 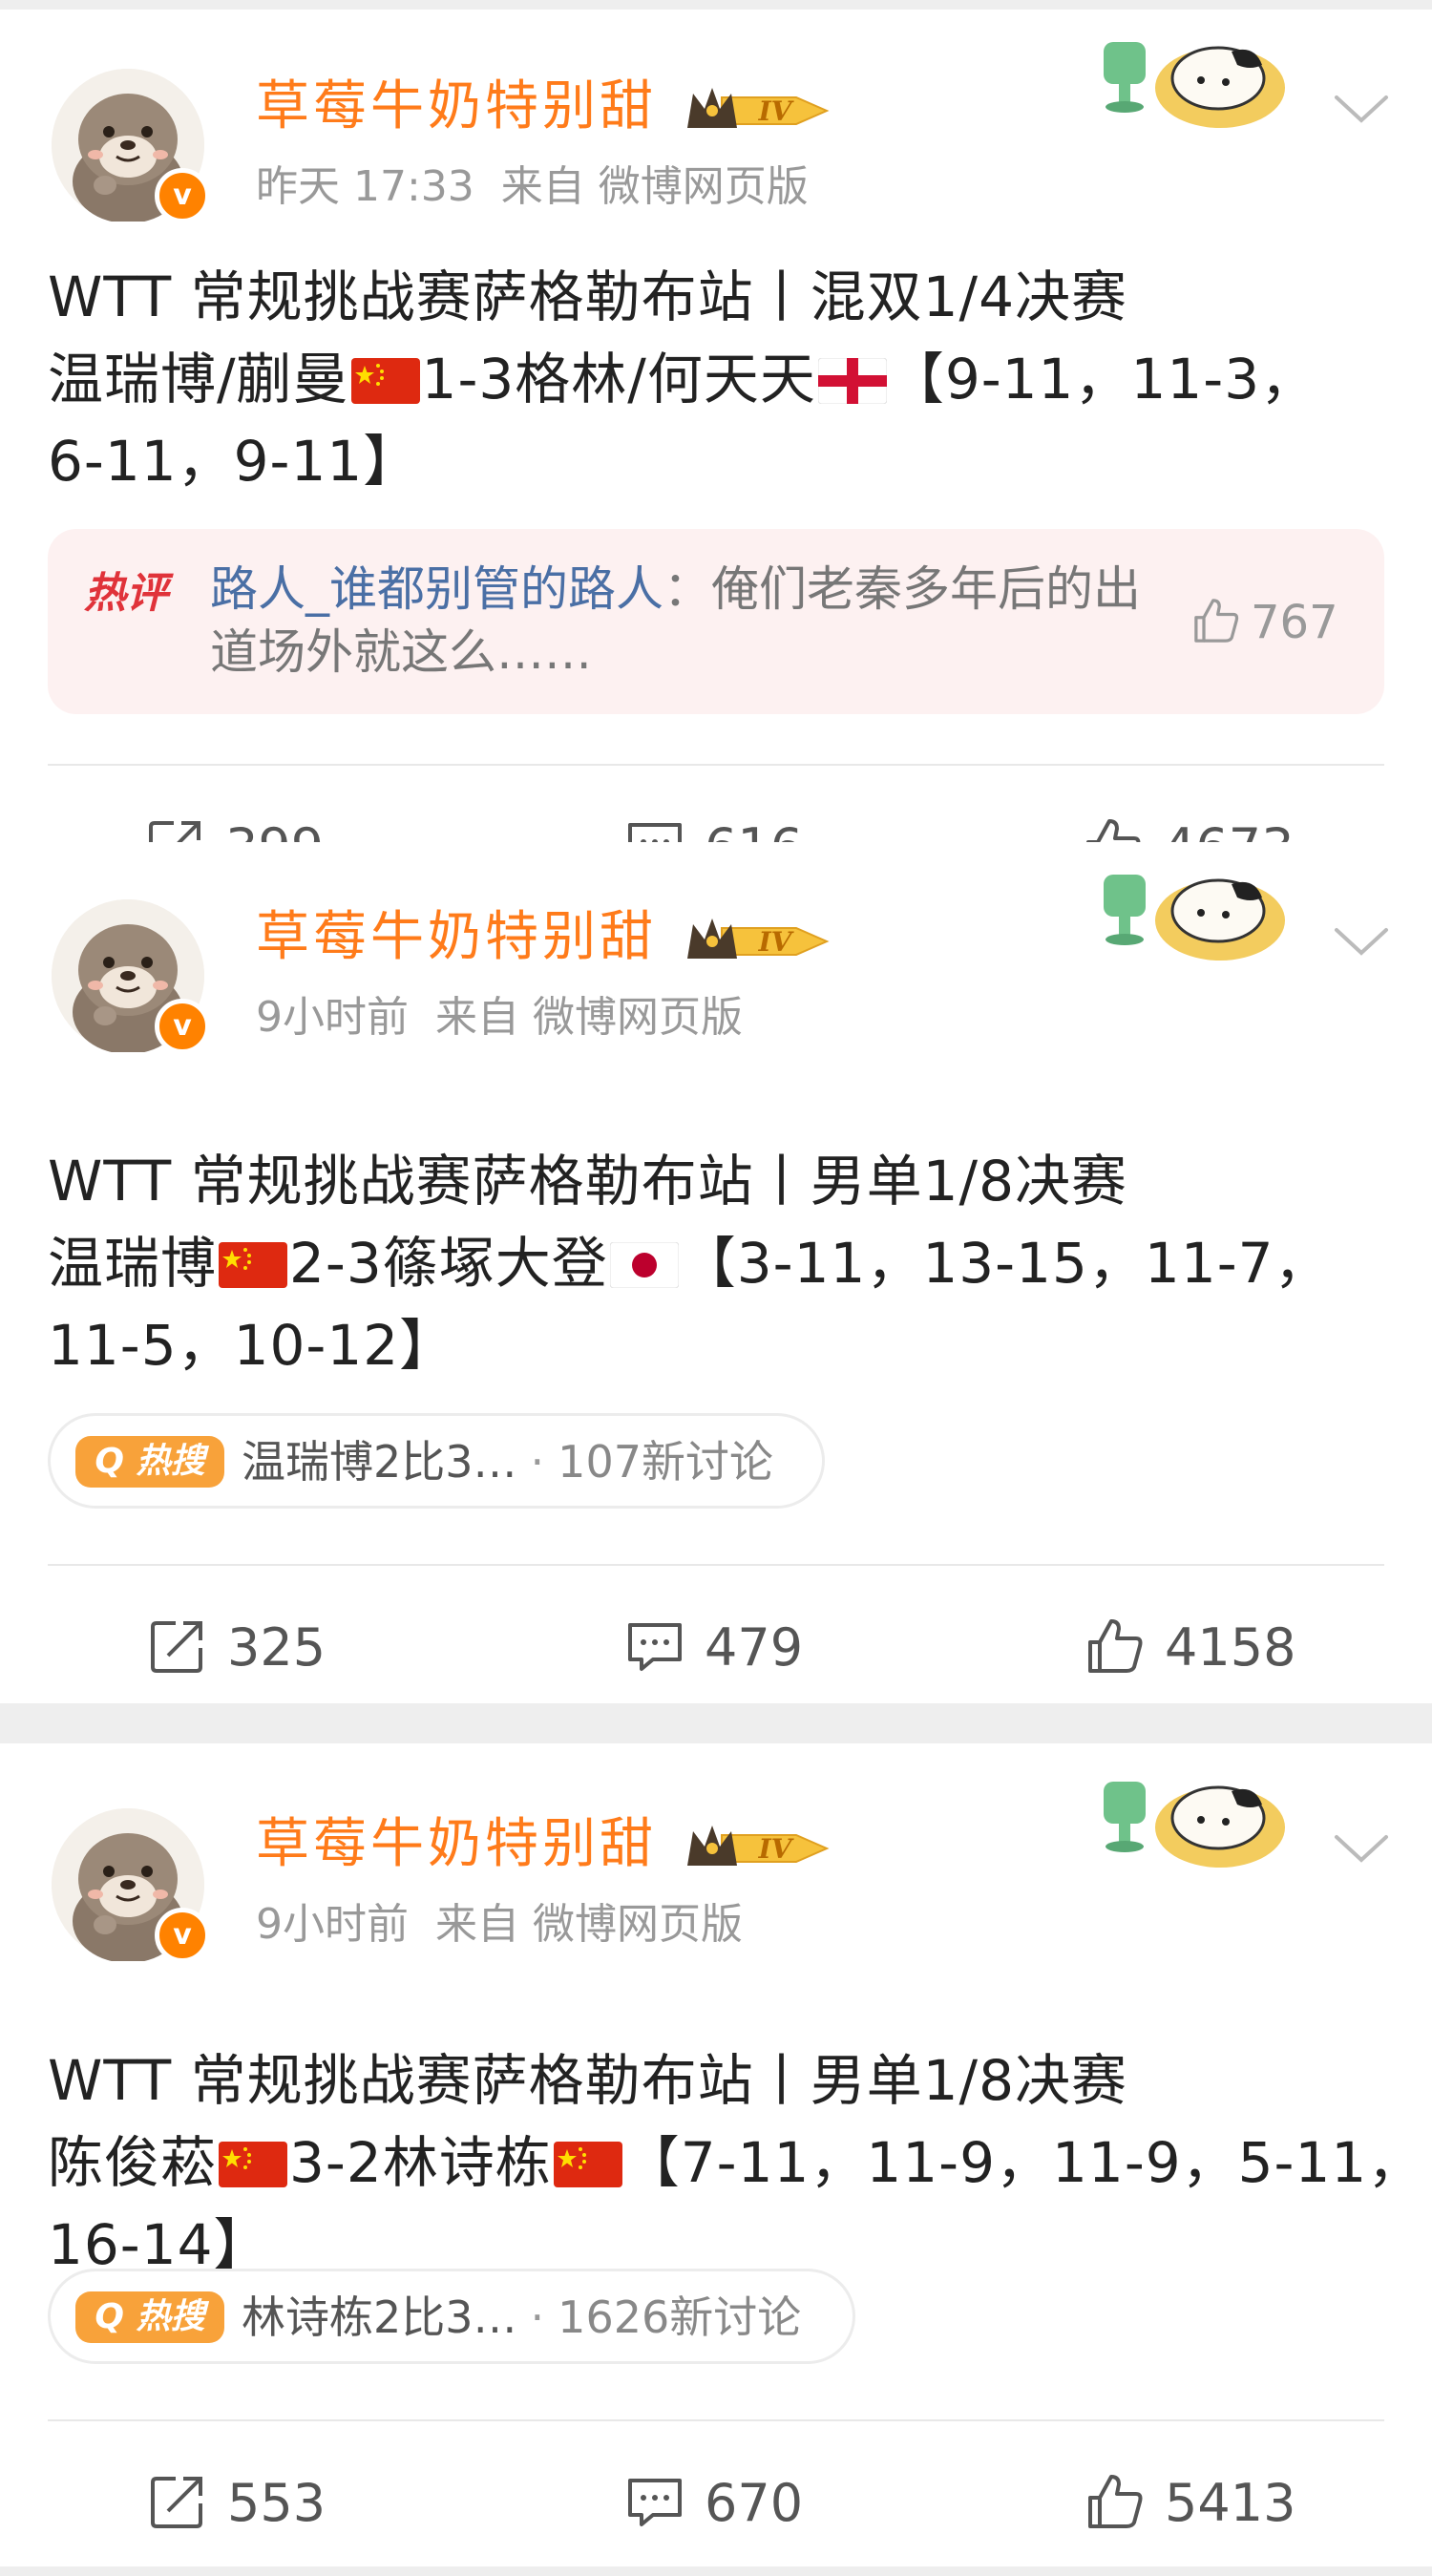 What do you see at coordinates (133, 2162) in the screenshot?
I see `players-text: 陈俊菘` at bounding box center [133, 2162].